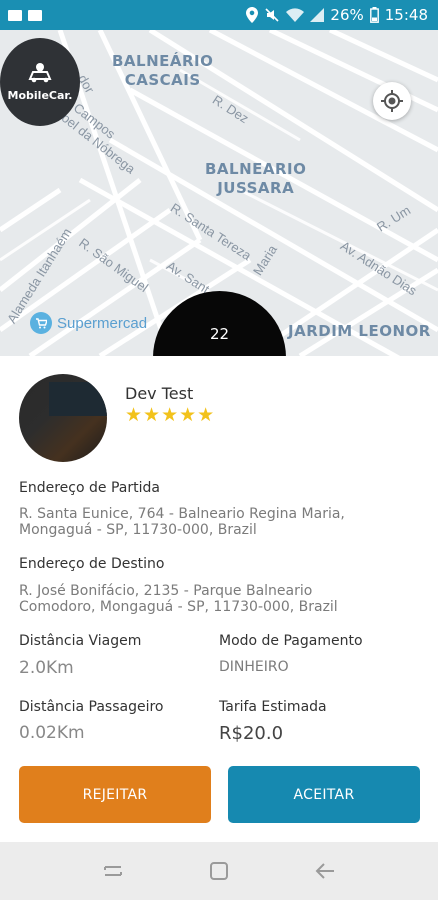 The width and height of the screenshot is (438, 900). What do you see at coordinates (291, 641) in the screenshot?
I see `payment-label: Modo de Pagamento` at bounding box center [291, 641].